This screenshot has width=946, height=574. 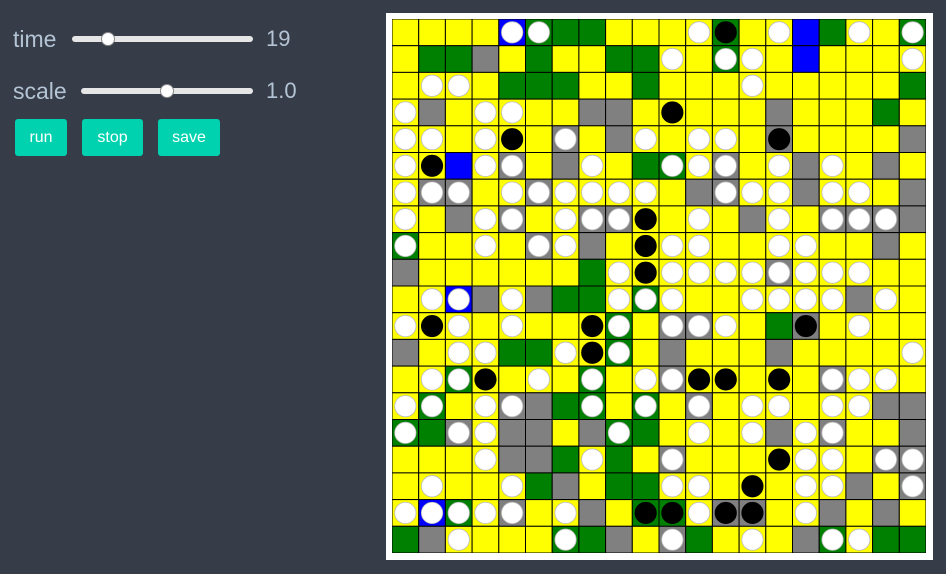 I want to click on scale-slider-thumb, so click(x=167, y=91).